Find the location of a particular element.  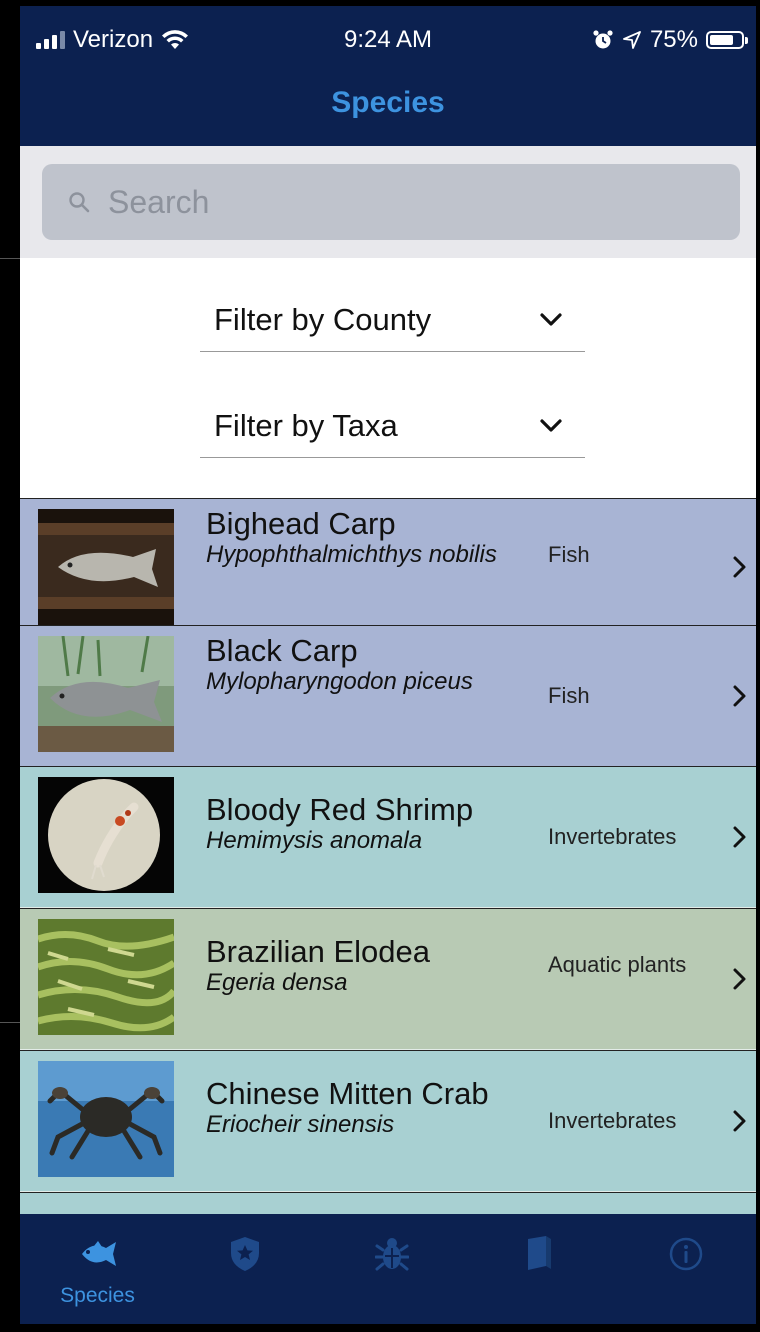

page-title: Species is located at coordinates (388, 102).